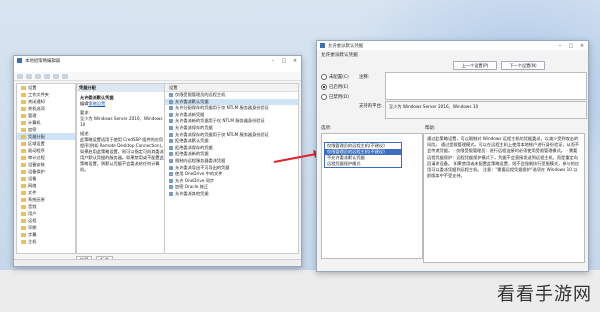 This screenshot has width=600, height=312. I want to click on dialog-window-controls: – □ ×, so click(571, 46).